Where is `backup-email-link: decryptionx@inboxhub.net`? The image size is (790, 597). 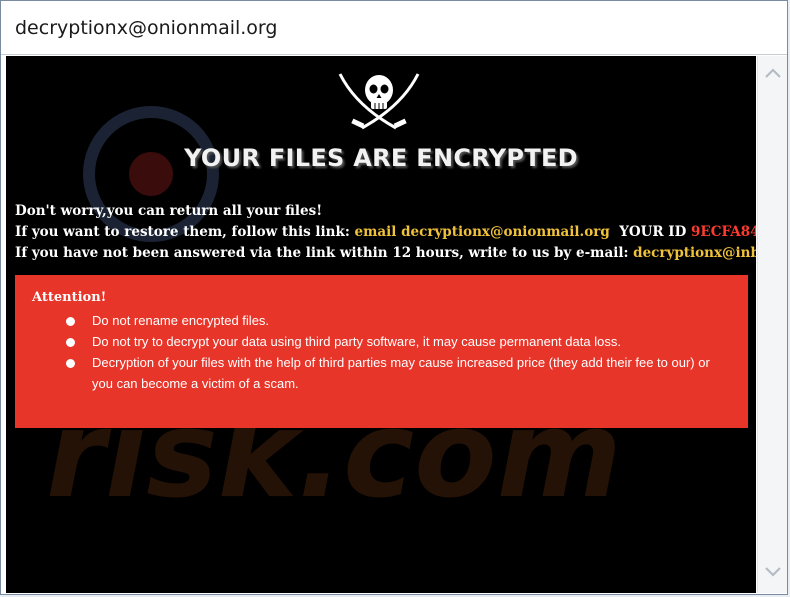
backup-email-link: decryptionx@inboxhub.net is located at coordinates (694, 253).